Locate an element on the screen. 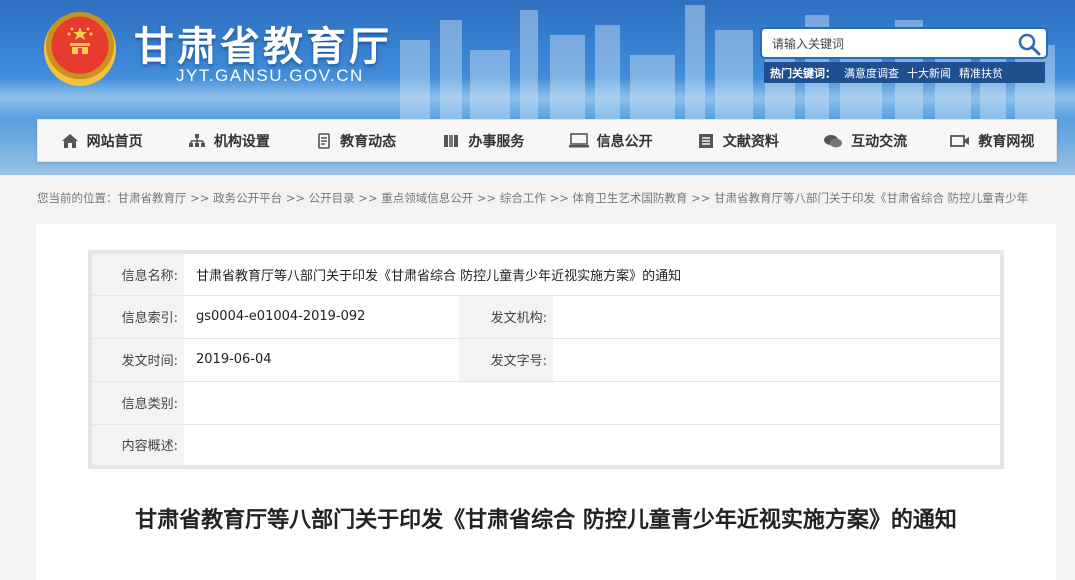 The image size is (1075, 580). nav-item-news: 教育动态 is located at coordinates (356, 140).